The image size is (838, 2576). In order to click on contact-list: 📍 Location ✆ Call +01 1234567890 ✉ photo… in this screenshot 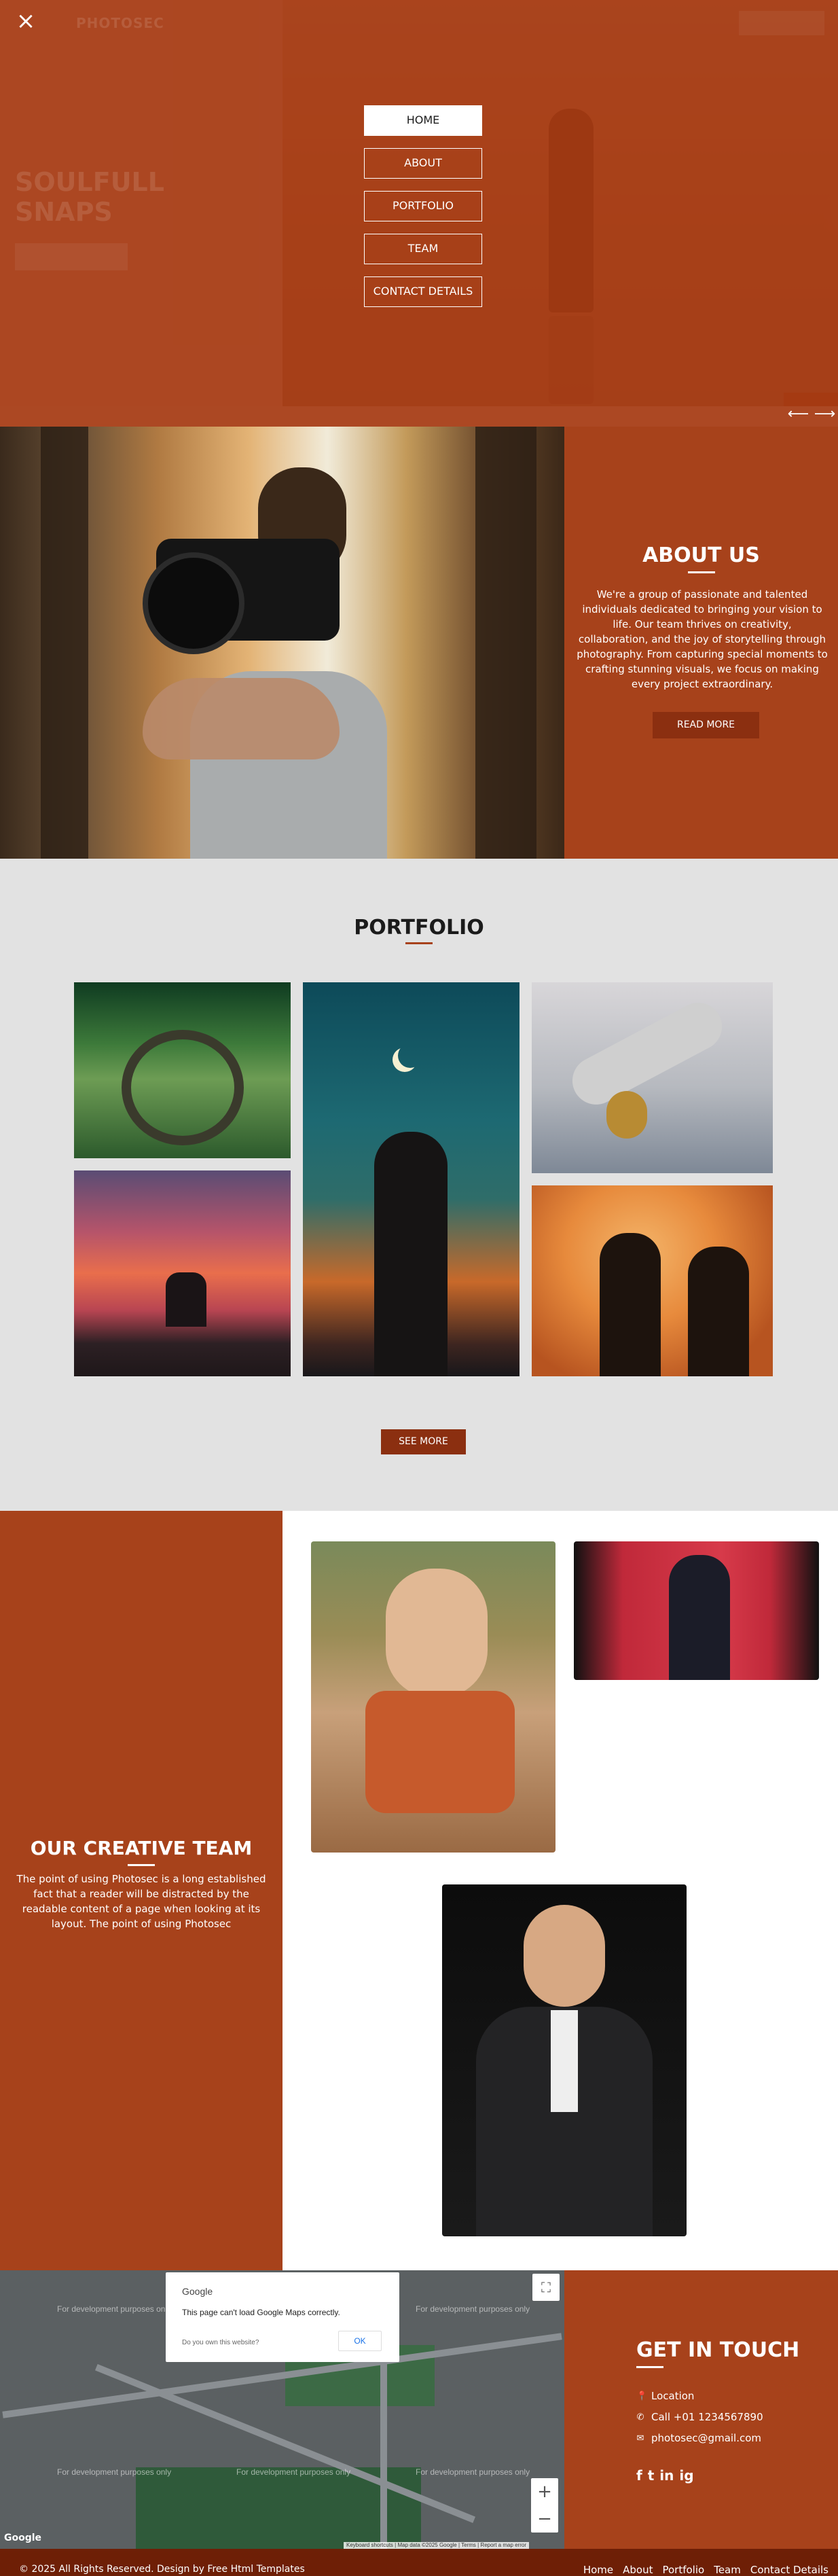, I will do `click(699, 2422)`.